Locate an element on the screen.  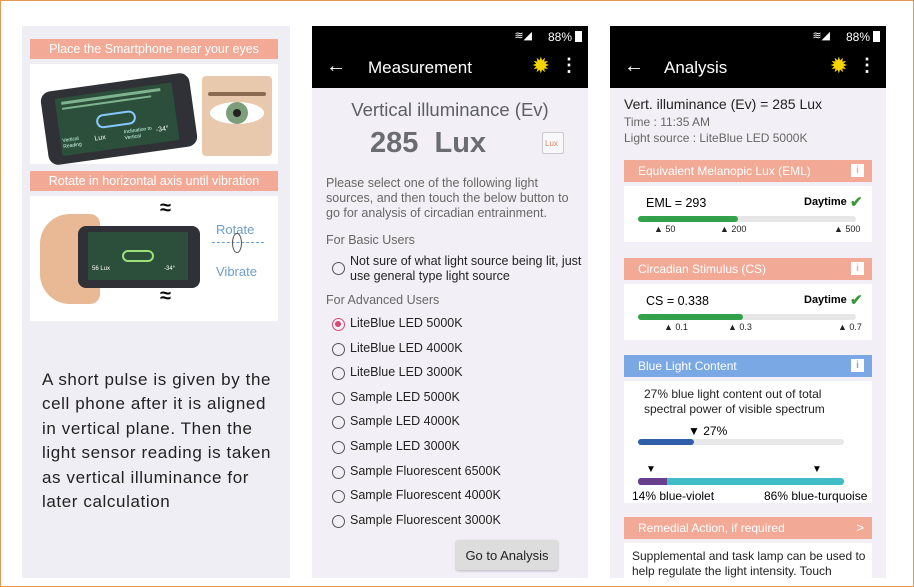
eml-tick-500: ▲ 500 is located at coordinates (847, 229).